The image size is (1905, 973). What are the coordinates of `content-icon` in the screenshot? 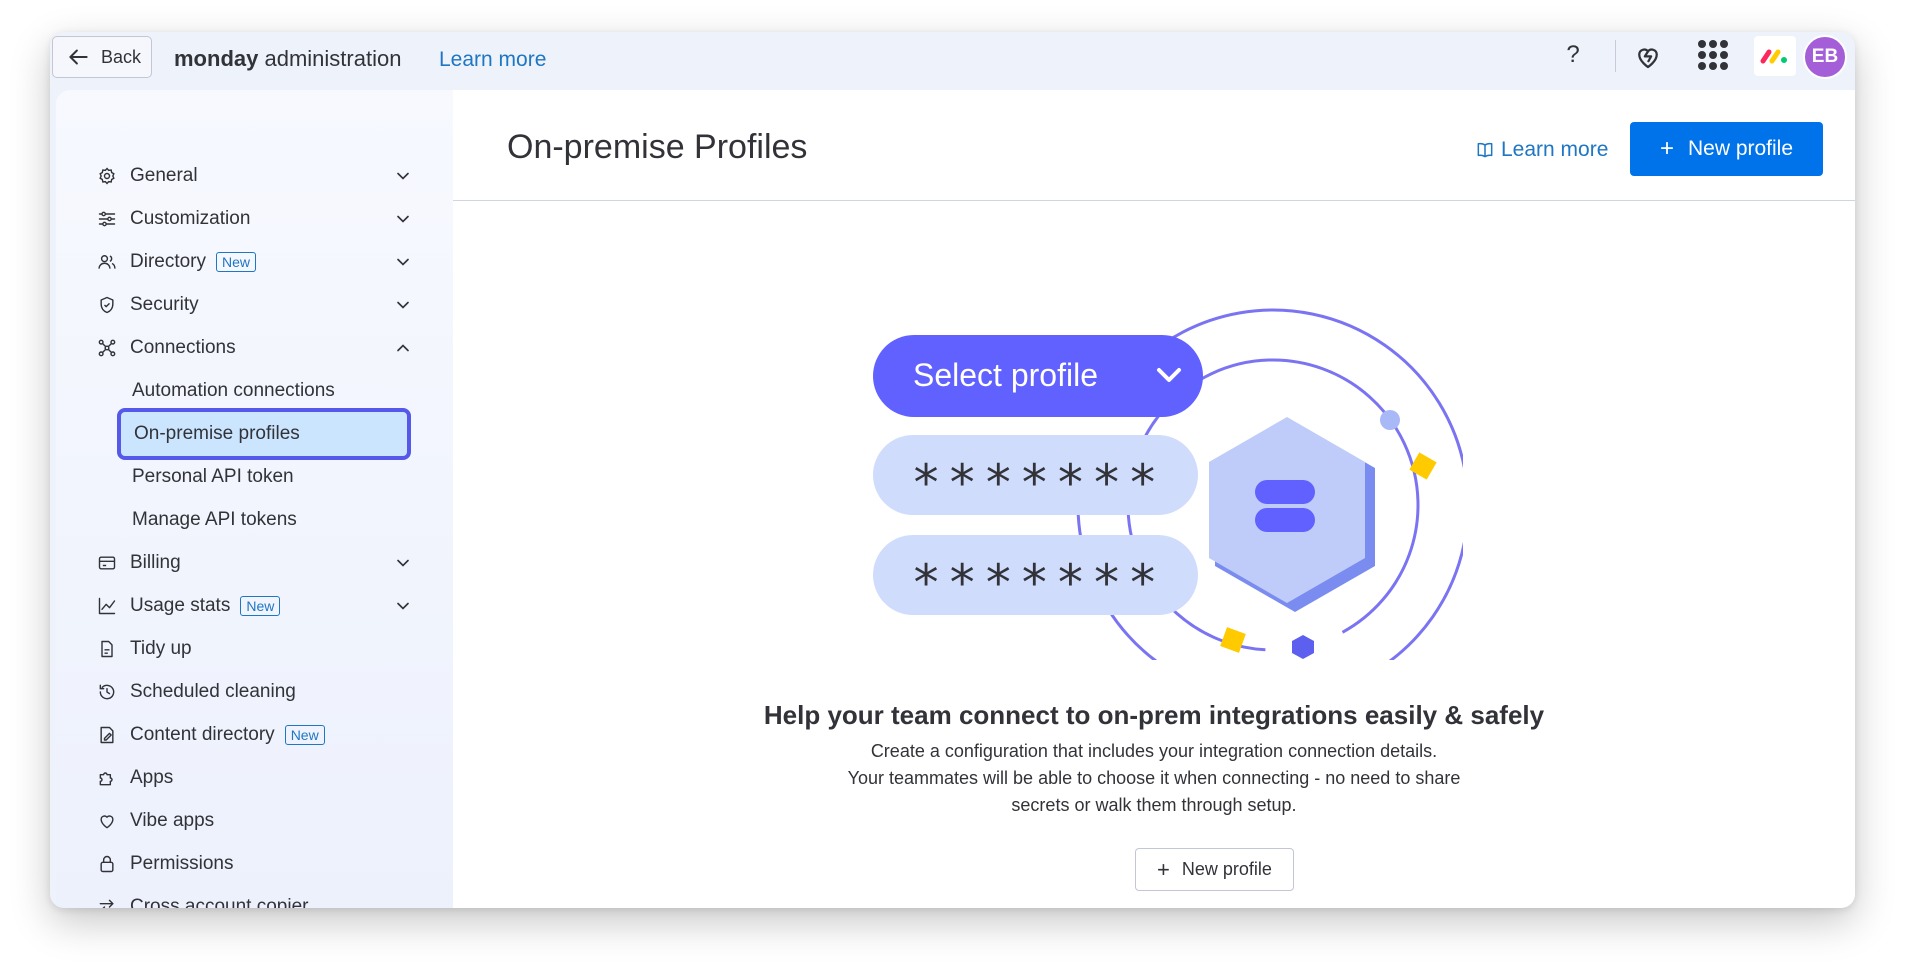 It's located at (107, 735).